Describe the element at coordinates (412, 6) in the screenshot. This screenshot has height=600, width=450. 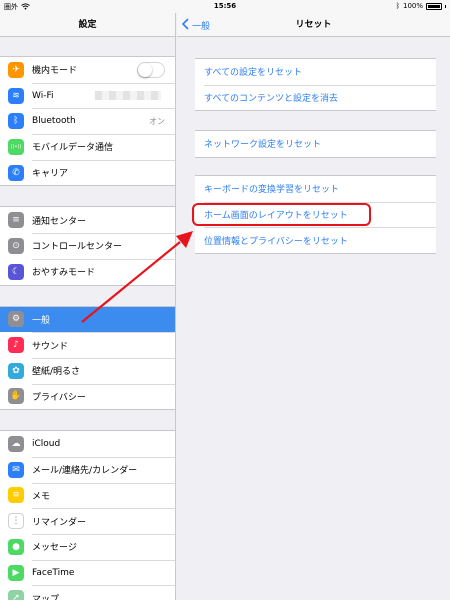
I see `battery-percent: 100%` at that location.